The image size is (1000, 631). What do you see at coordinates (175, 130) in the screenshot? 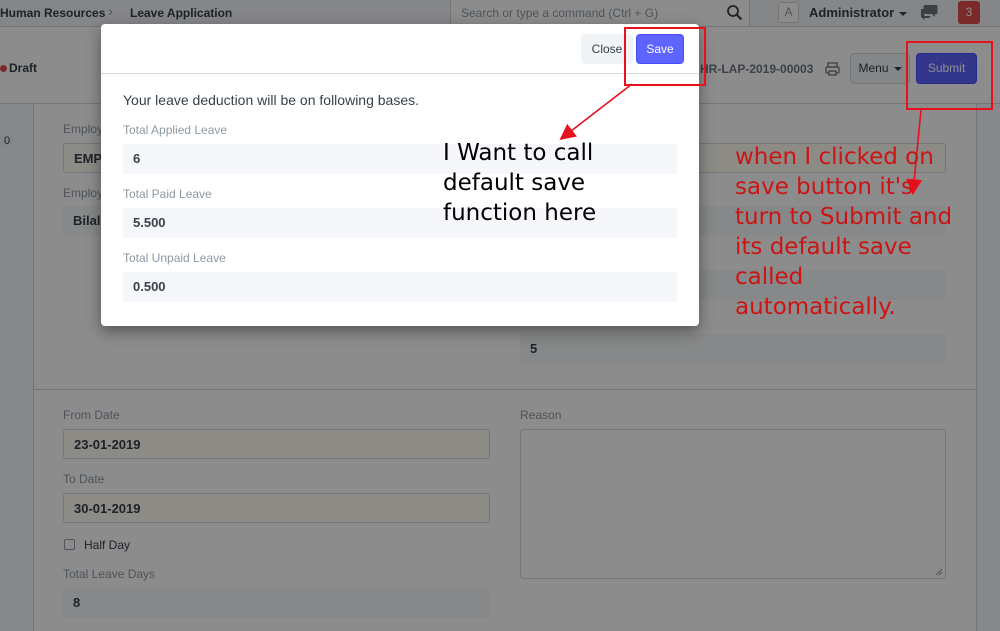
I see `total-applied-leave-label: Total Applied Leave` at bounding box center [175, 130].